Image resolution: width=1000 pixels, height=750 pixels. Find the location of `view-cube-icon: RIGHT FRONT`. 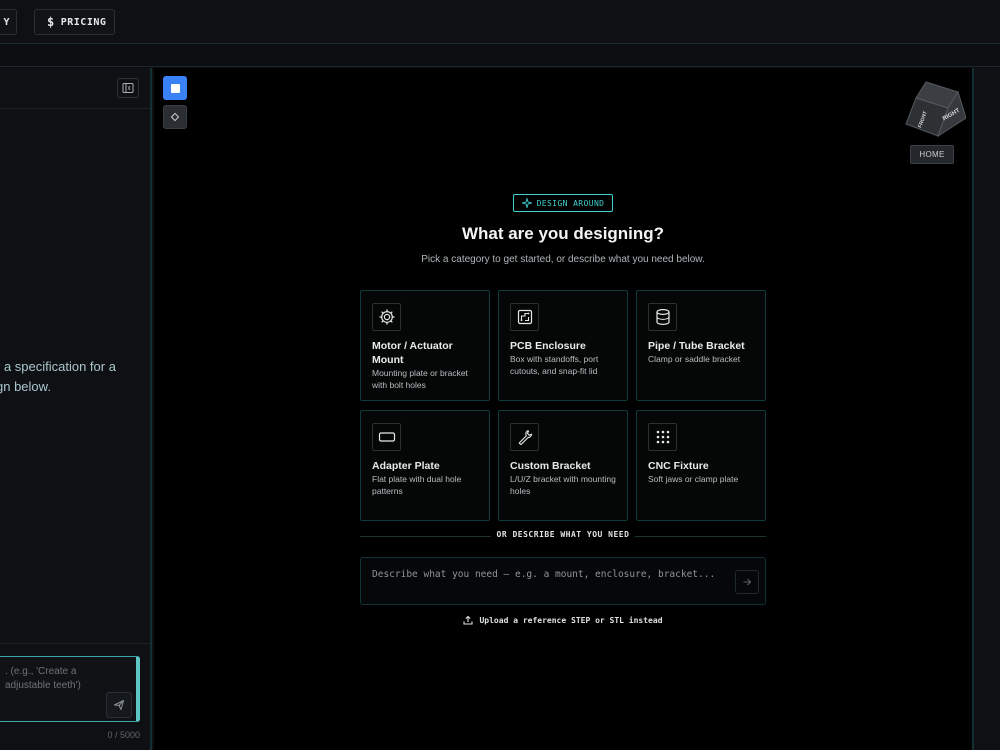

view-cube-icon: RIGHT FRONT is located at coordinates (936, 109).